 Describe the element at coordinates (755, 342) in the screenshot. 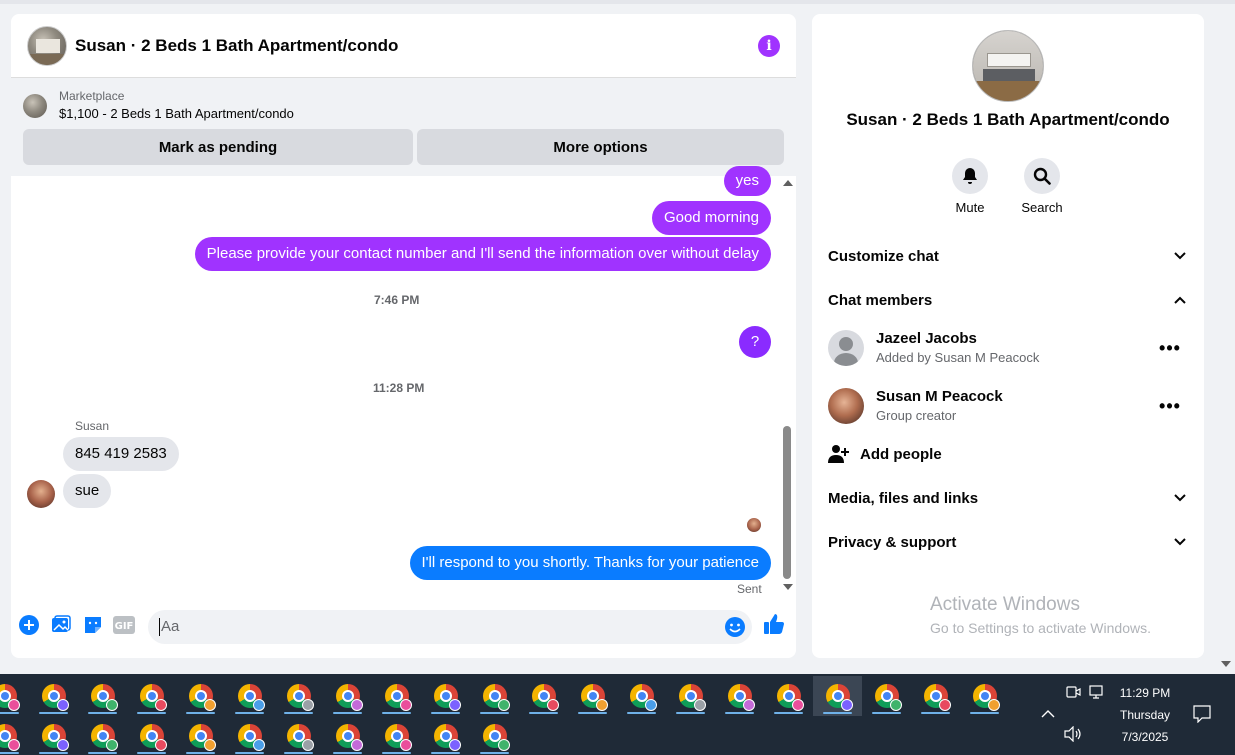

I see `message-out: ?` at that location.